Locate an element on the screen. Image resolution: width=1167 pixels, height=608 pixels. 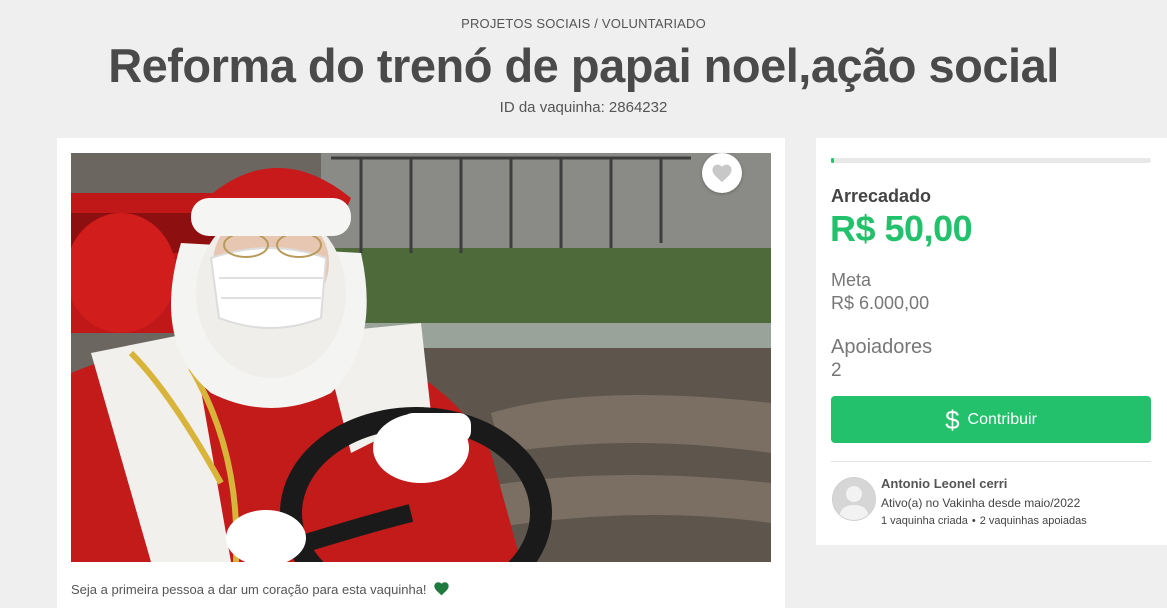
goal-amount: R$ 6.000,00 is located at coordinates (880, 303).